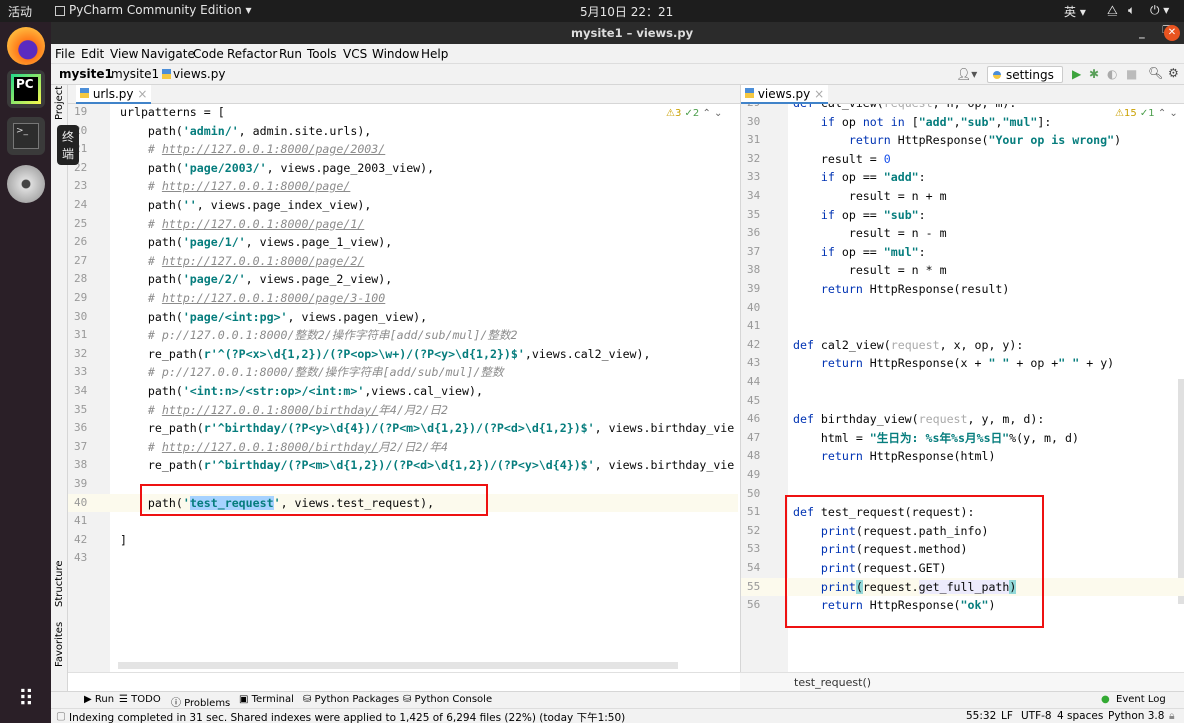 This screenshot has height=725, width=1184. What do you see at coordinates (1094, 74) in the screenshot?
I see `debug-icon: ✱` at bounding box center [1094, 74].